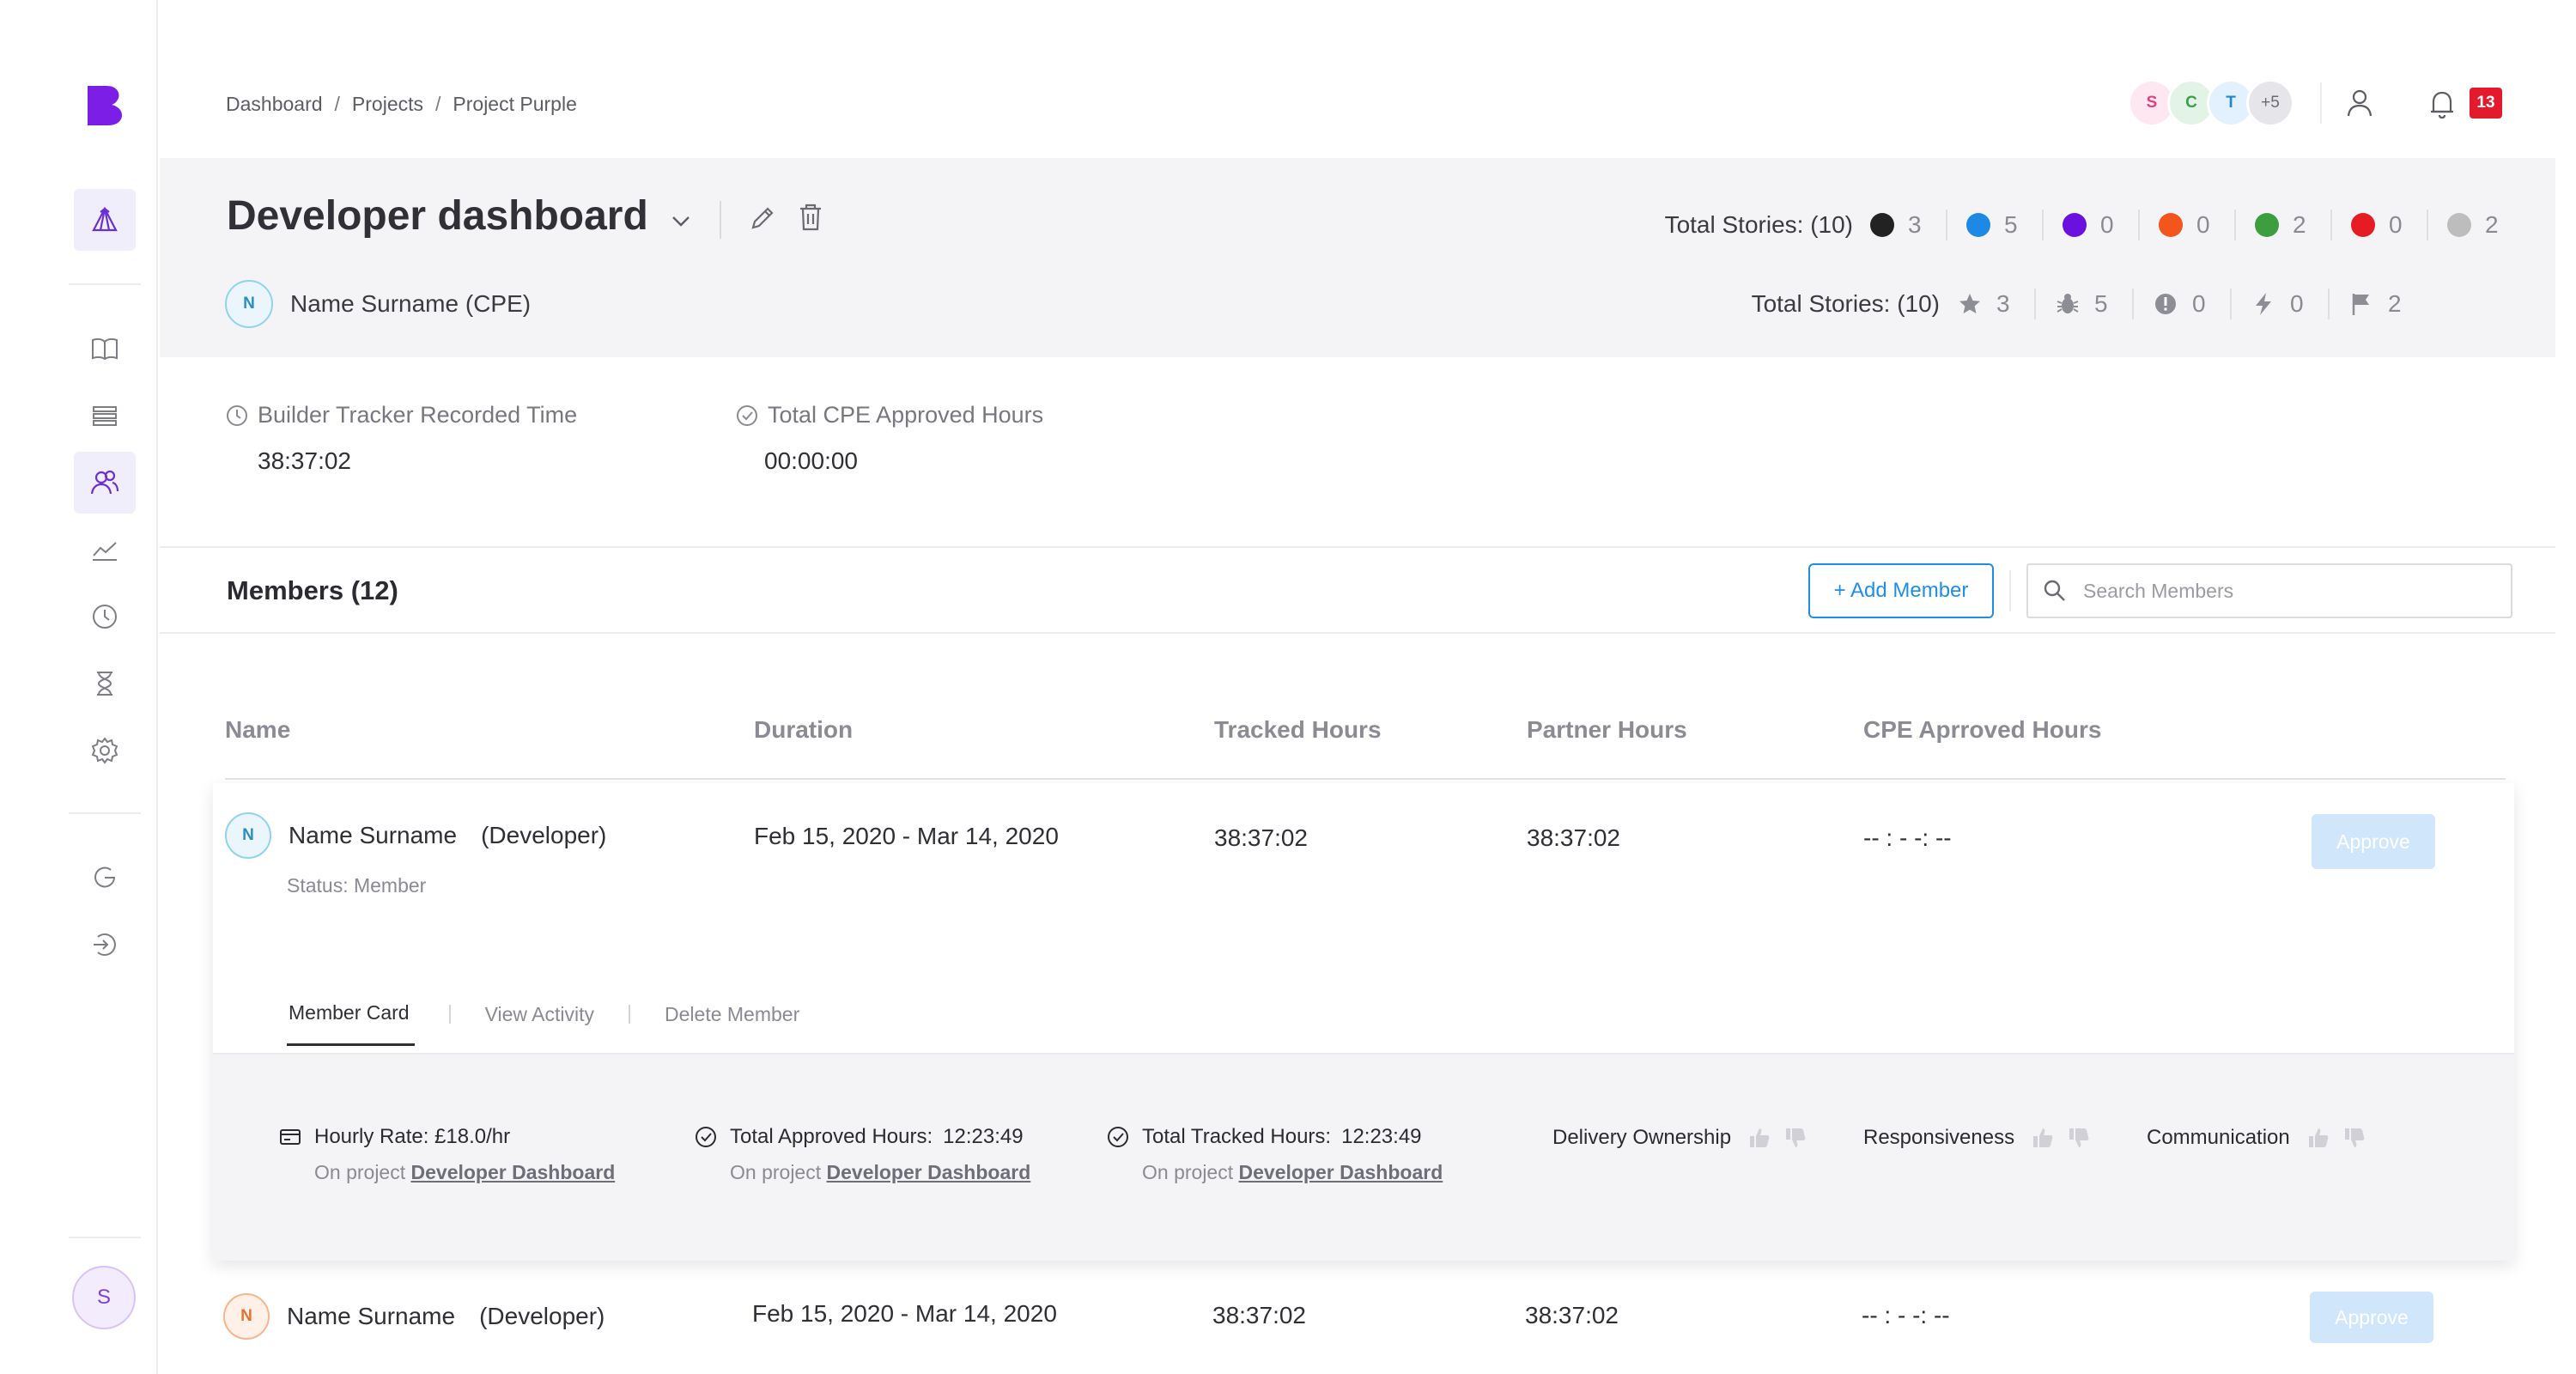  I want to click on on-project: On project Developer Dashboard, so click(1292, 1172).